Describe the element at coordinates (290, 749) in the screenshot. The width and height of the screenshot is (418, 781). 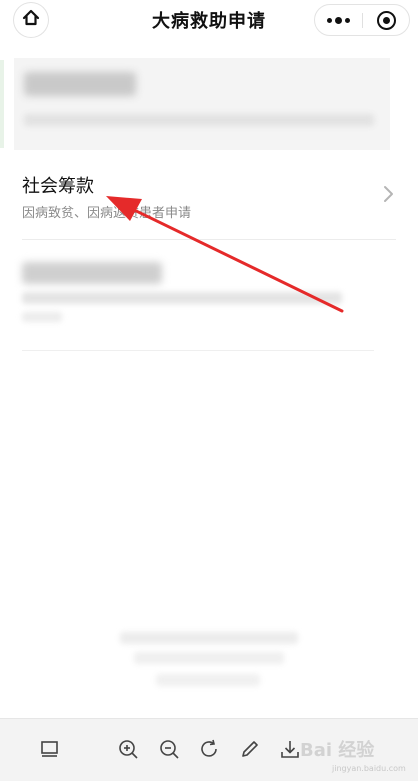
I see `download-icon` at that location.